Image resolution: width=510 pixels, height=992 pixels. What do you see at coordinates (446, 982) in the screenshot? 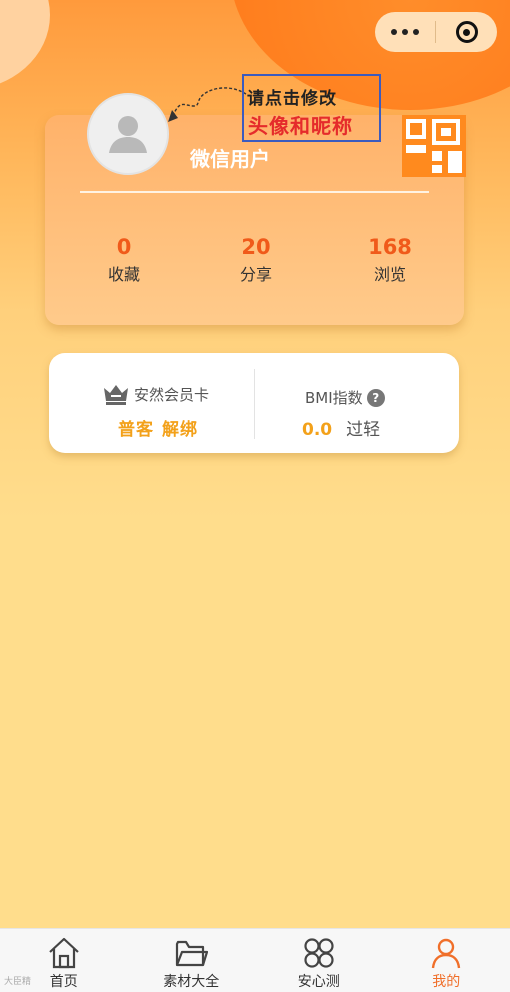
I see `tab-label: 我的` at bounding box center [446, 982].